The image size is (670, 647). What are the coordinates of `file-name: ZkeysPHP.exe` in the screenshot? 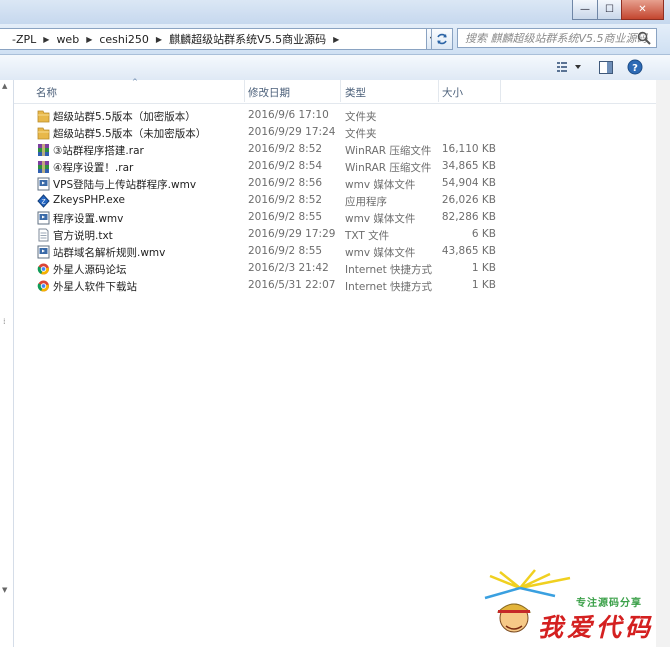 It's located at (89, 200).